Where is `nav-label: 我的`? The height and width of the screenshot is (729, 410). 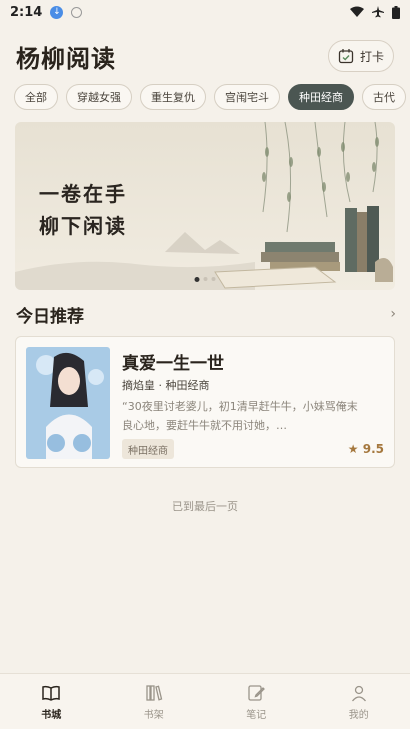
nav-label: 我的 is located at coordinates (358, 715).